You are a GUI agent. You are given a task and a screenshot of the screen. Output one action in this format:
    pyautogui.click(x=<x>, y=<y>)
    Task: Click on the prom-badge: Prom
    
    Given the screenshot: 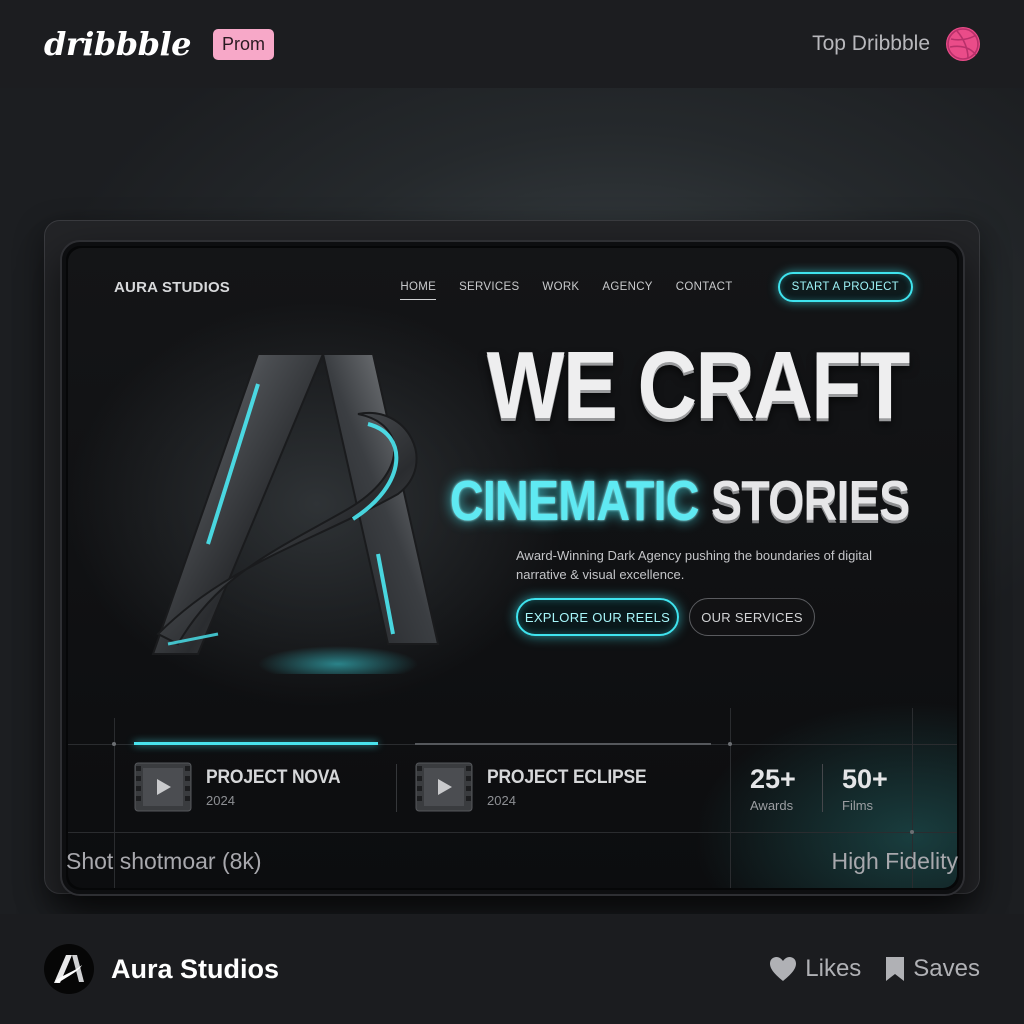 What is the action you would take?
    pyautogui.click(x=244, y=44)
    